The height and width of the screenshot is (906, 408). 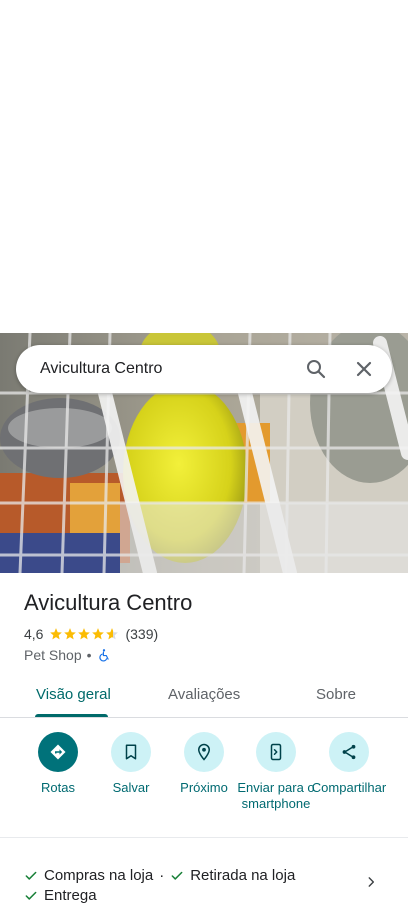 What do you see at coordinates (101, 369) in the screenshot?
I see `search-input: Avicultura Centro` at bounding box center [101, 369].